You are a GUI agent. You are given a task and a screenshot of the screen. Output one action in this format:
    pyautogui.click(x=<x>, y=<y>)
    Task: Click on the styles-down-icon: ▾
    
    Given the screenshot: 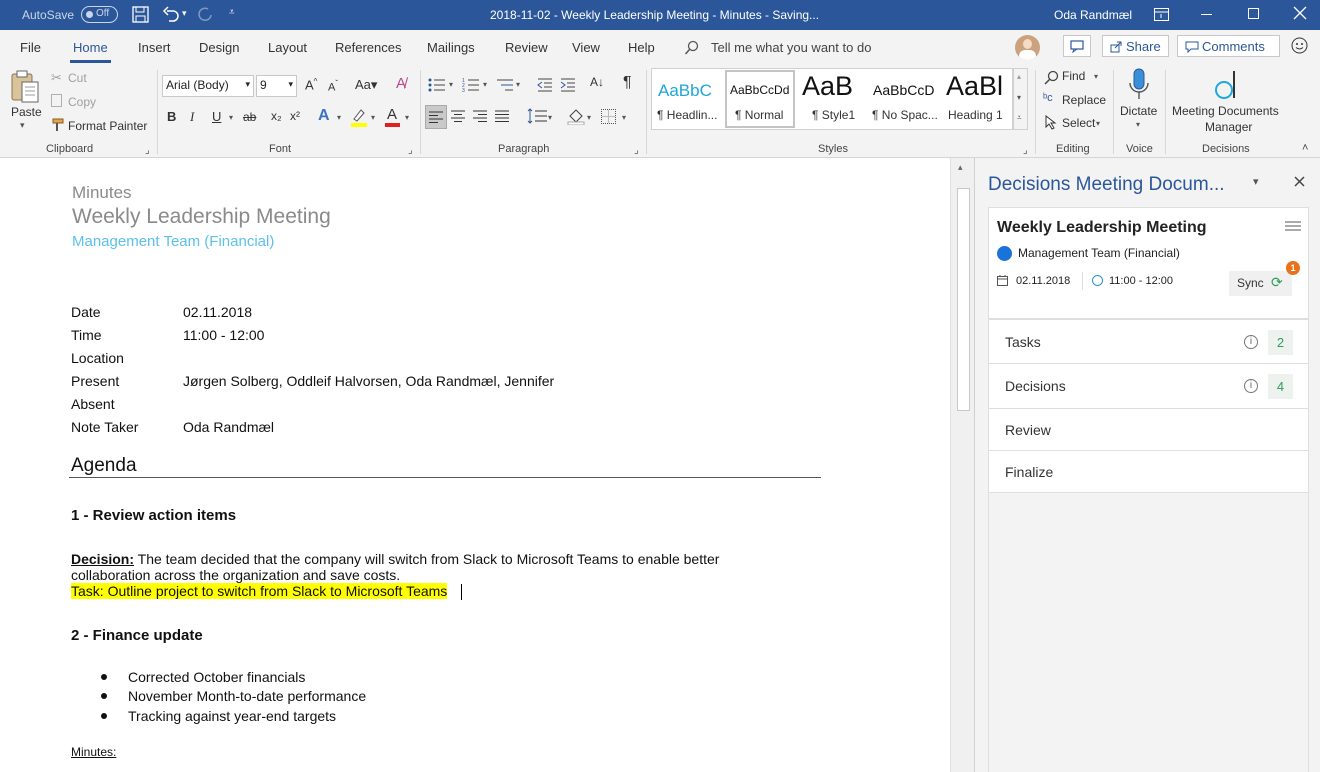 What is the action you would take?
    pyautogui.click(x=1019, y=97)
    